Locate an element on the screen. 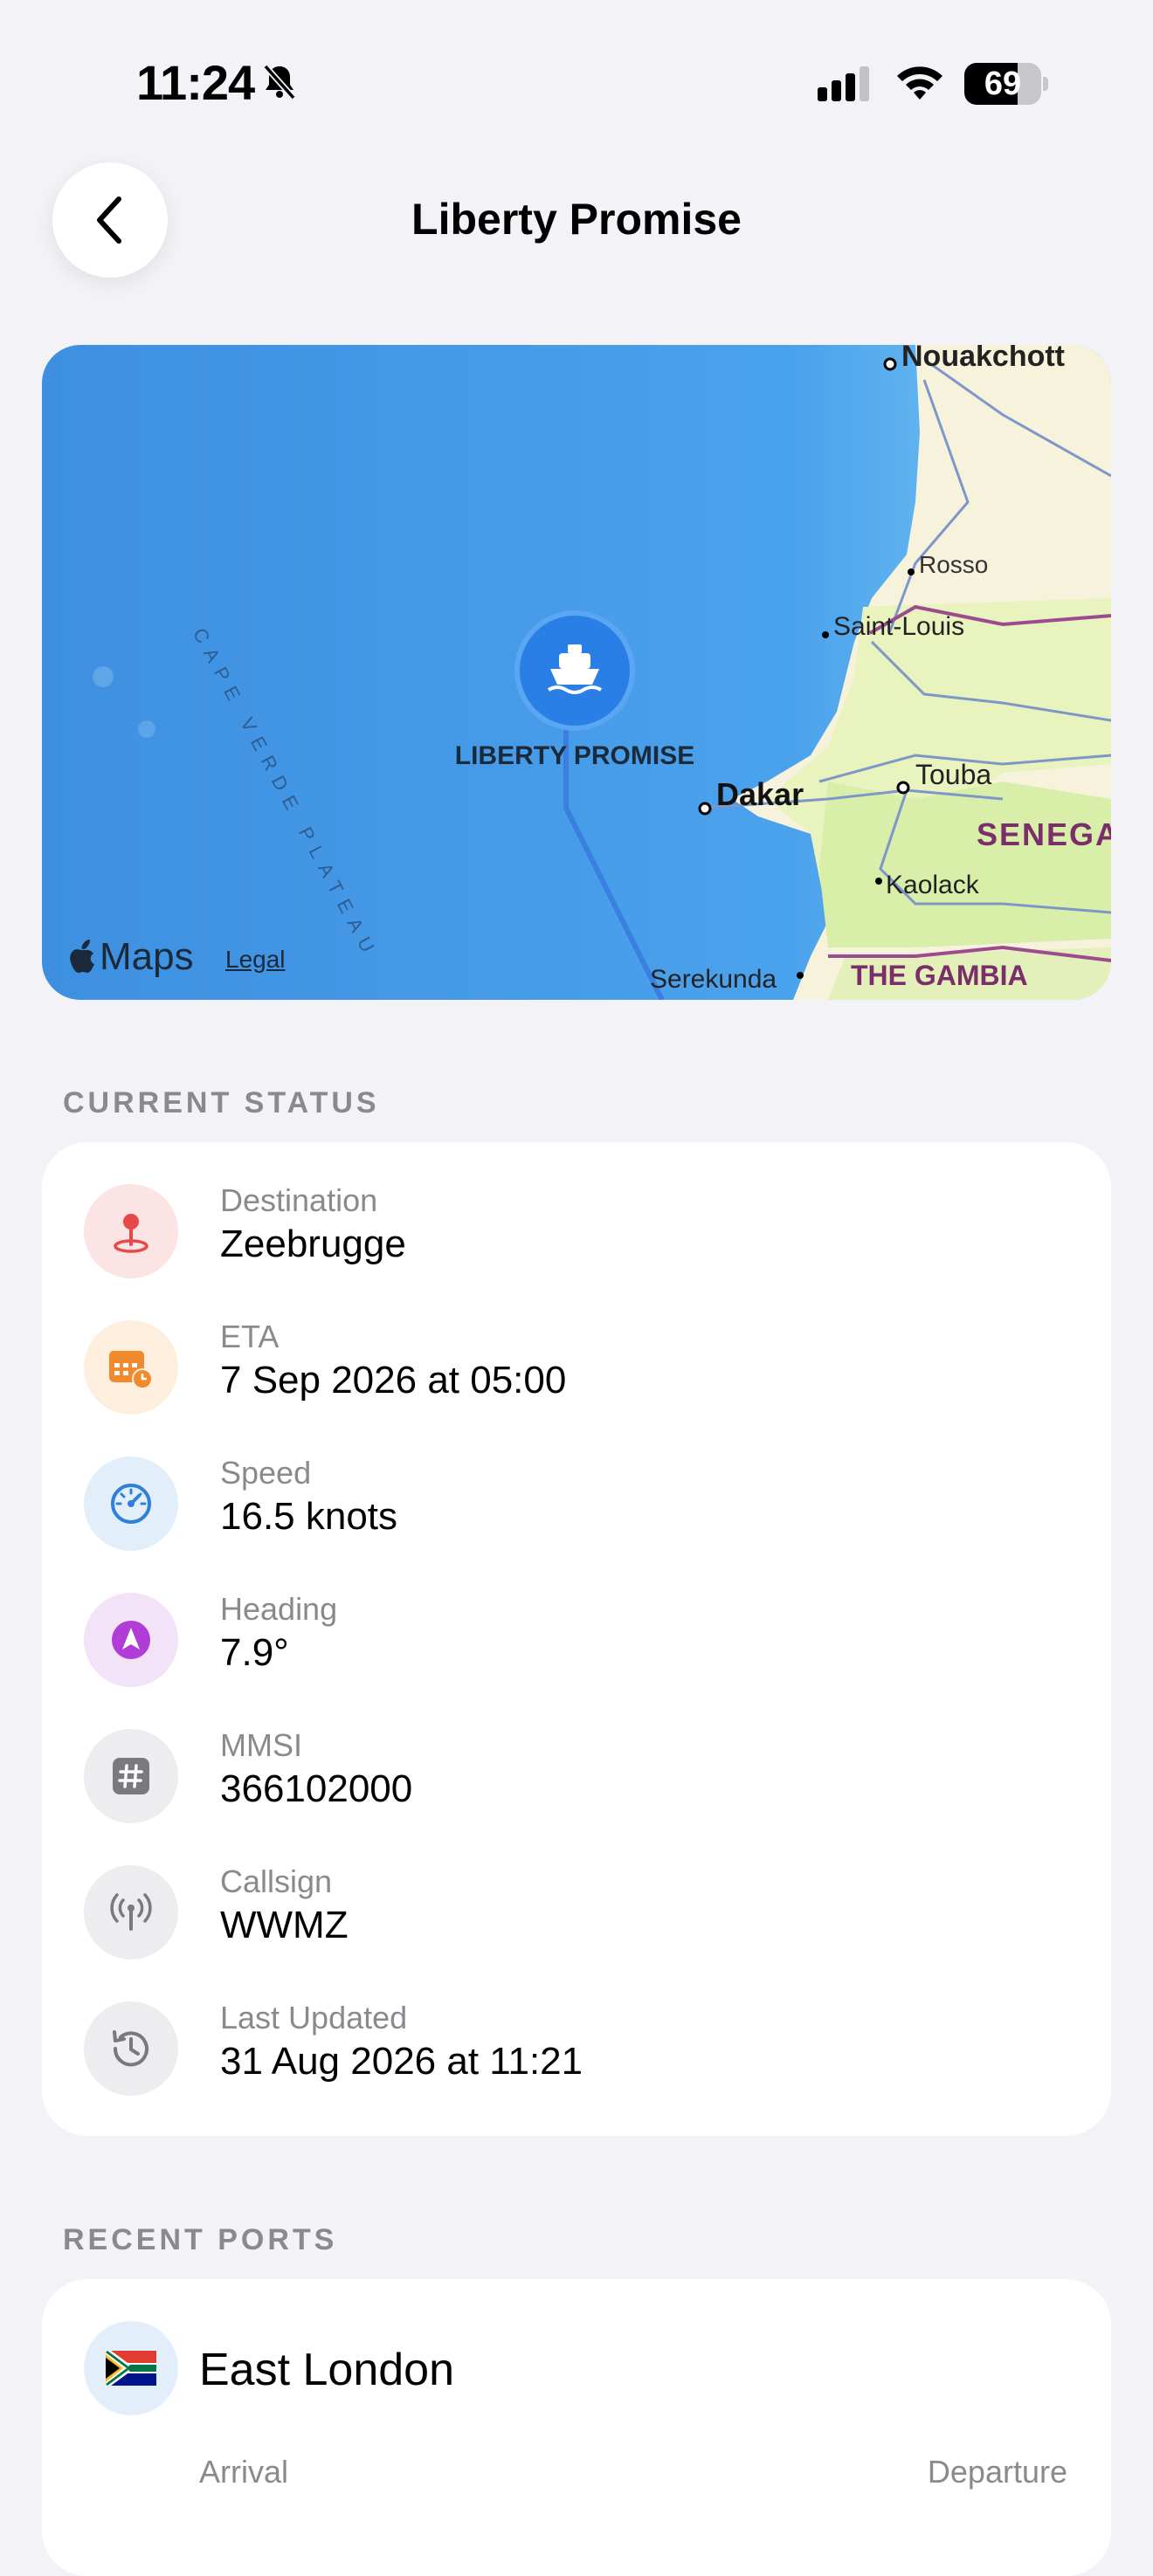 Image resolution: width=1153 pixels, height=2576 pixels. history-icon is located at coordinates (131, 2048).